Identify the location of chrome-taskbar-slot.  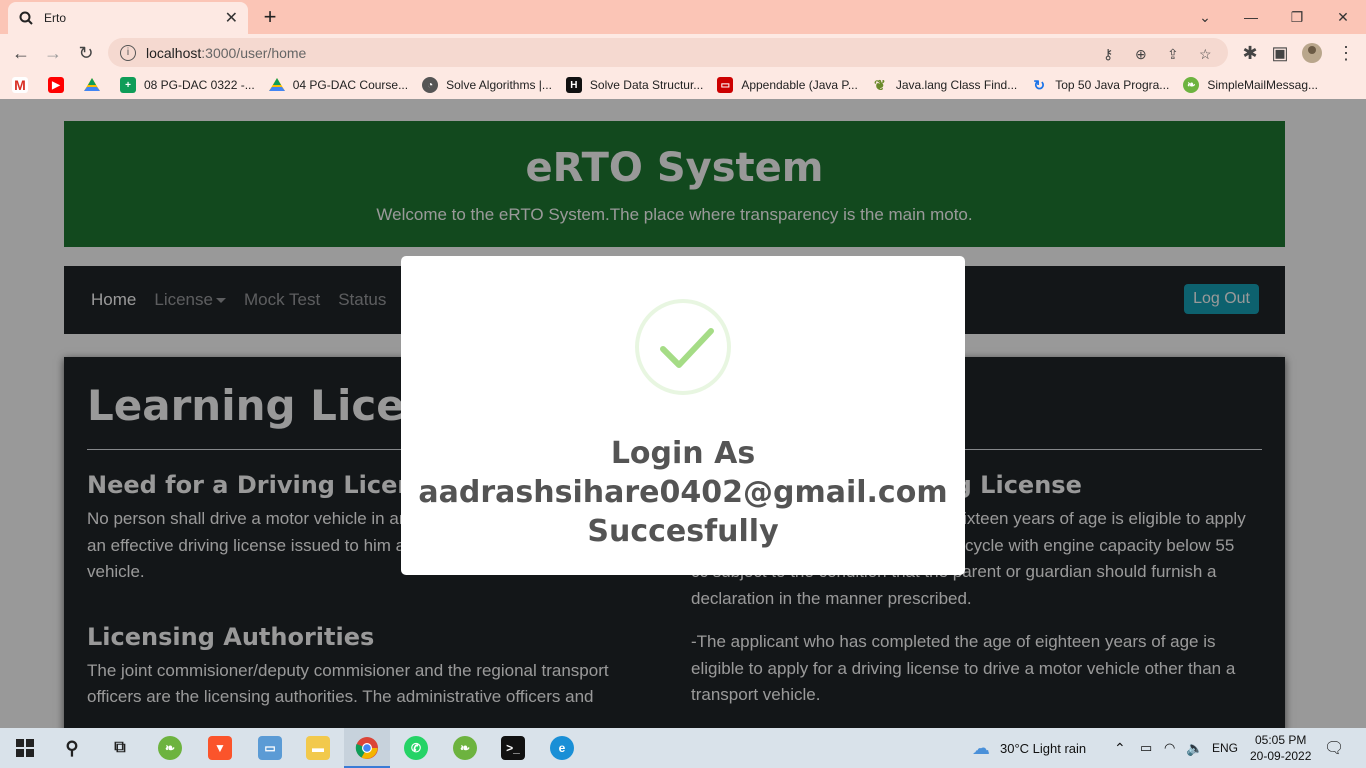
(367, 748).